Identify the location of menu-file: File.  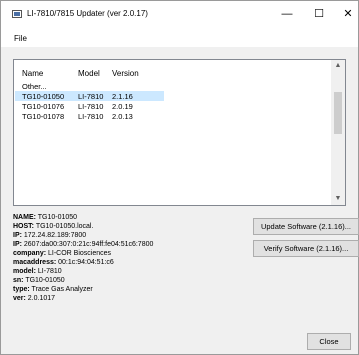
(20, 38).